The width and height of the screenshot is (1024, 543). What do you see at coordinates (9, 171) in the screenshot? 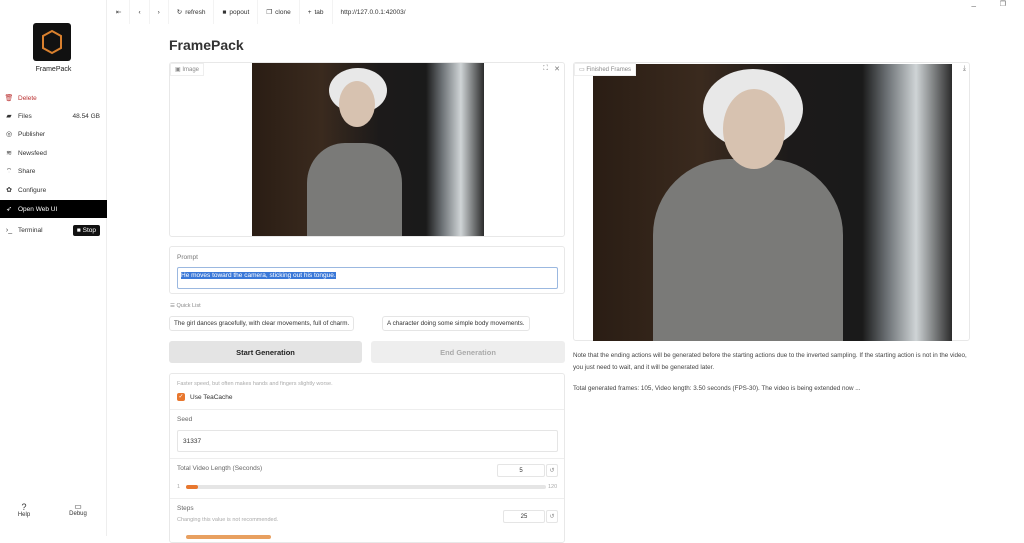
I see `wifi-icon: ⌔` at bounding box center [9, 171].